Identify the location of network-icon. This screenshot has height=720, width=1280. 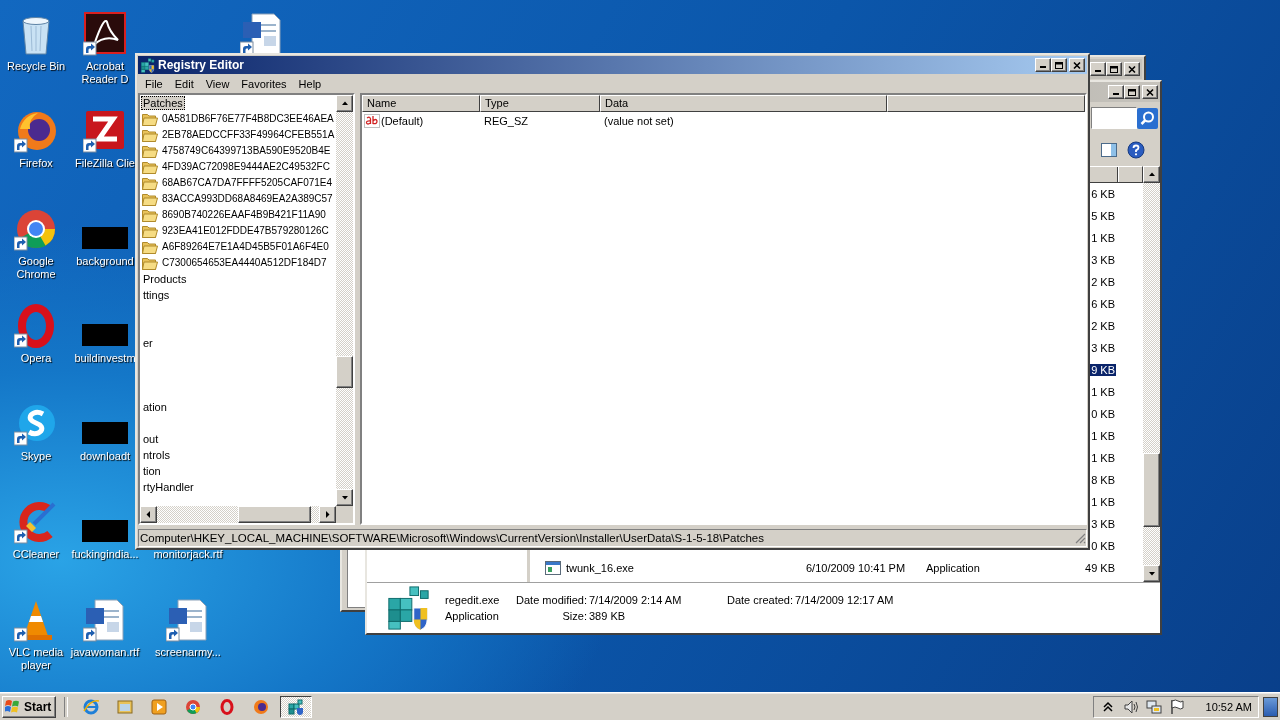
(1153, 706).